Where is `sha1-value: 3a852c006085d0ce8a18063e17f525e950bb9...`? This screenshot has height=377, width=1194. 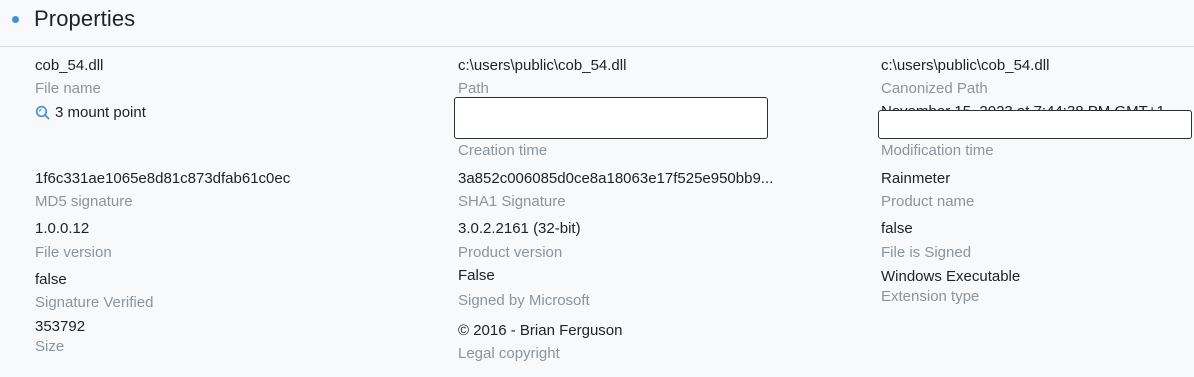 sha1-value: 3a852c006085d0ce8a18063e17f525e950bb9... is located at coordinates (616, 178).